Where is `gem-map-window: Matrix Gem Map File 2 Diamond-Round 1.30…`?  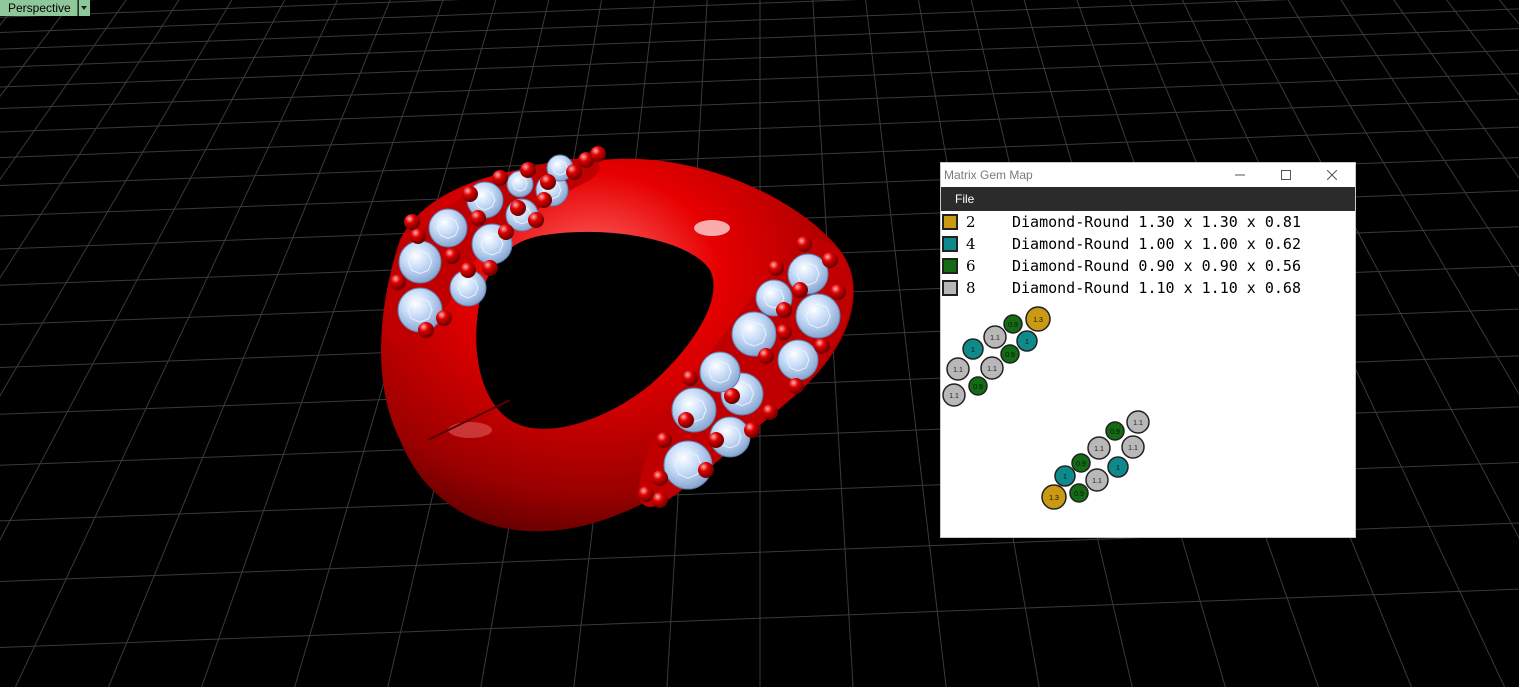 gem-map-window: Matrix Gem Map File 2 Diamond-Round 1.30… is located at coordinates (1148, 350).